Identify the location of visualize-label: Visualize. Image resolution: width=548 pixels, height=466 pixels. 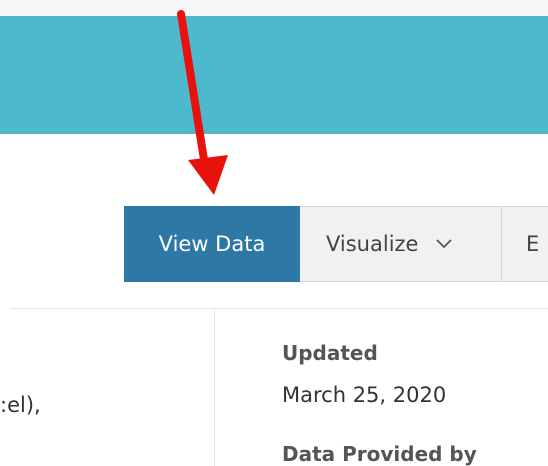
(372, 244).